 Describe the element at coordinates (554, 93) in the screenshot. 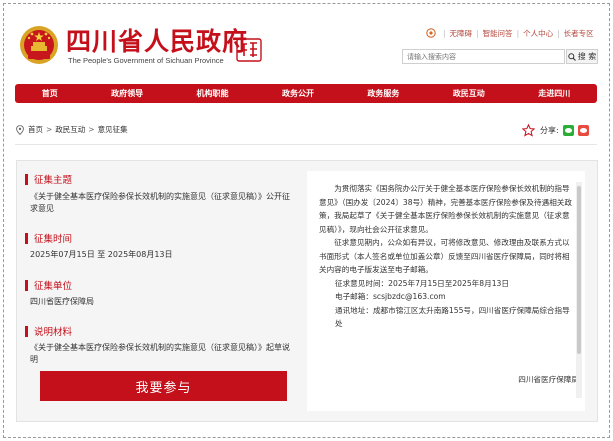

I see `nav-about-sichuan: 走进四川` at that location.